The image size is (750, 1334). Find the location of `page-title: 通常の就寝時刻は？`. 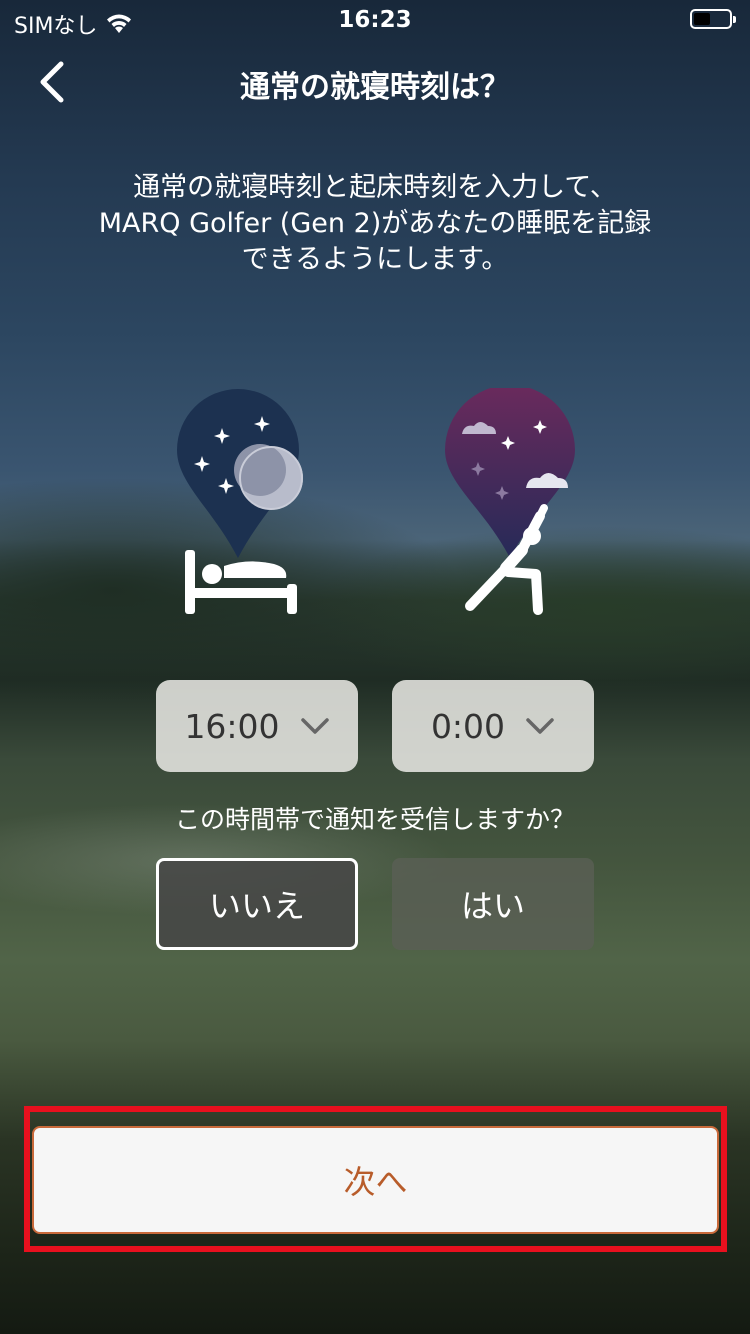

page-title: 通常の就寝時刻は？ is located at coordinates (375, 87).